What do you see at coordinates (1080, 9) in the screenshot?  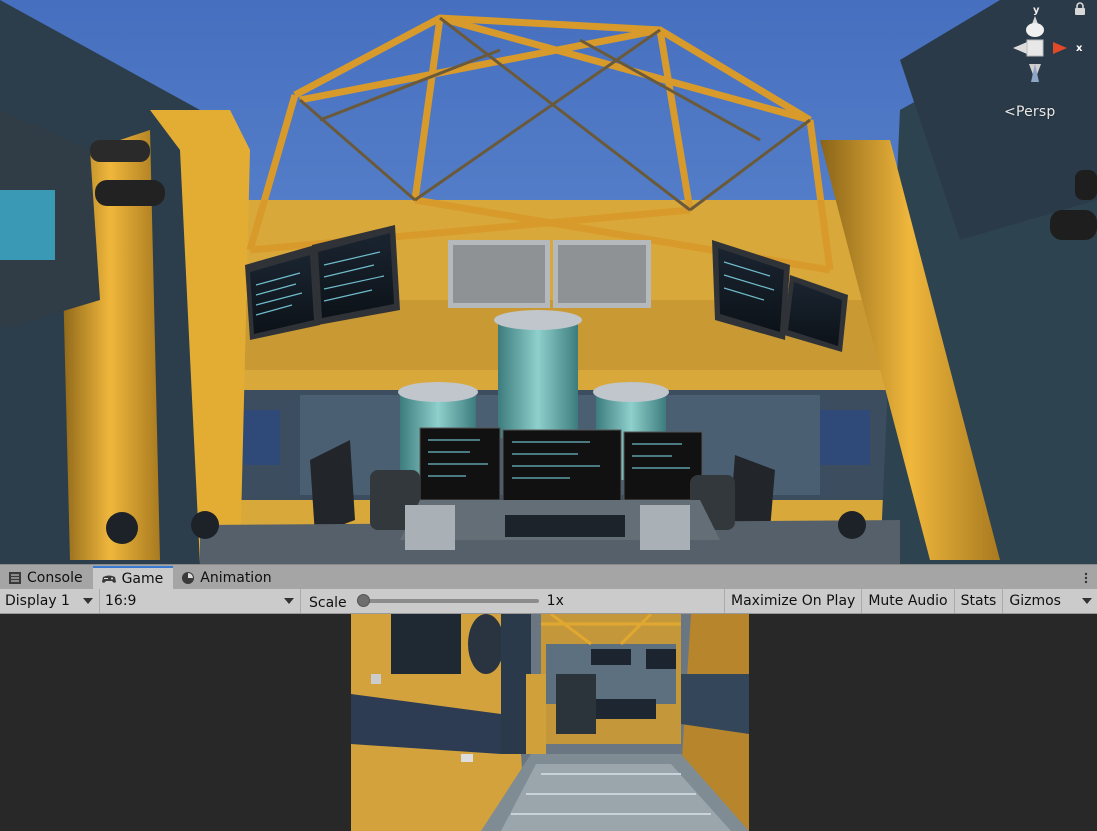 I see `lock-icon` at bounding box center [1080, 9].